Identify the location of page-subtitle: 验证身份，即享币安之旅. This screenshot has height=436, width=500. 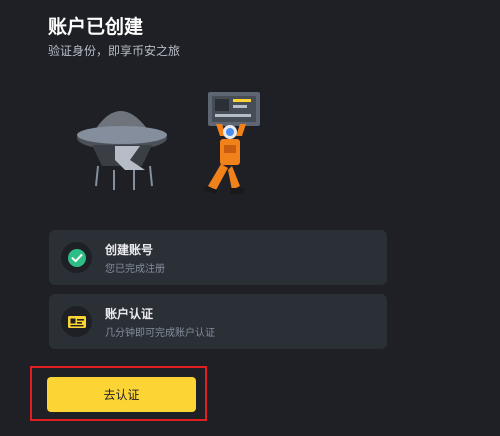
(114, 51).